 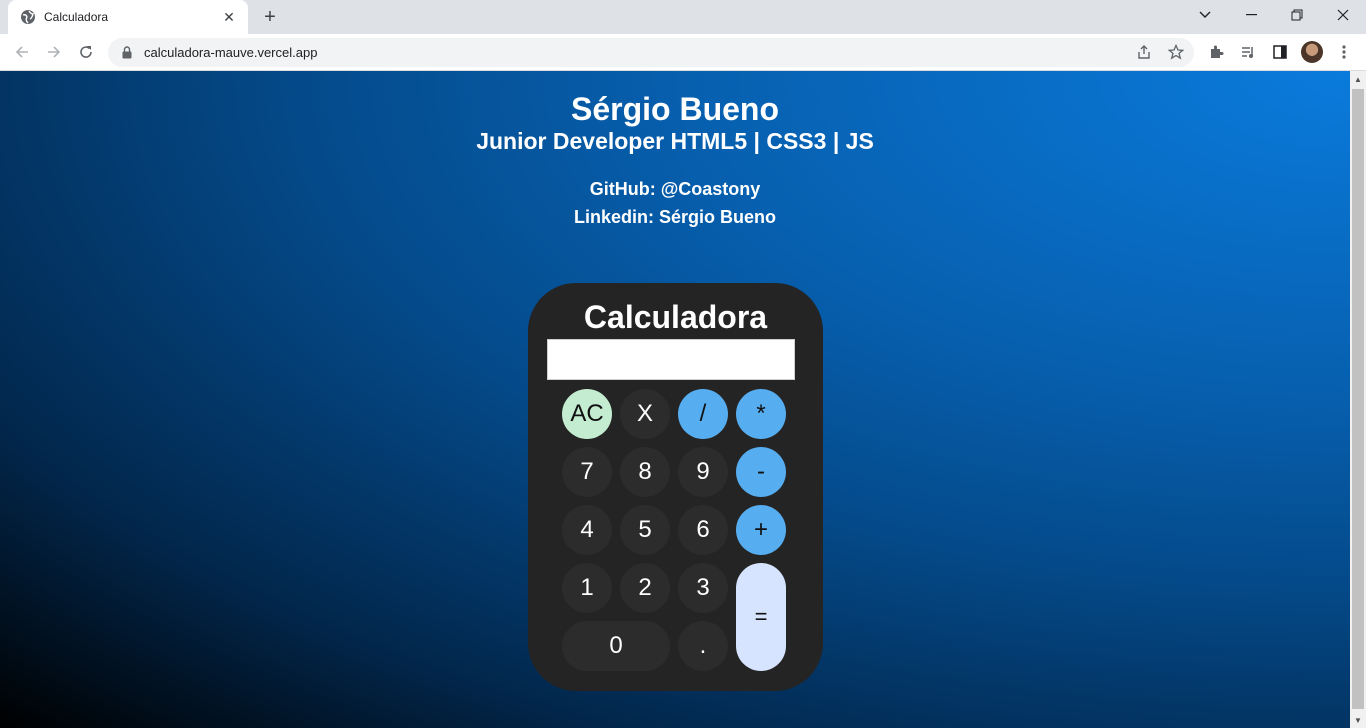 I want to click on tab-title: Calculadora, so click(x=76, y=17).